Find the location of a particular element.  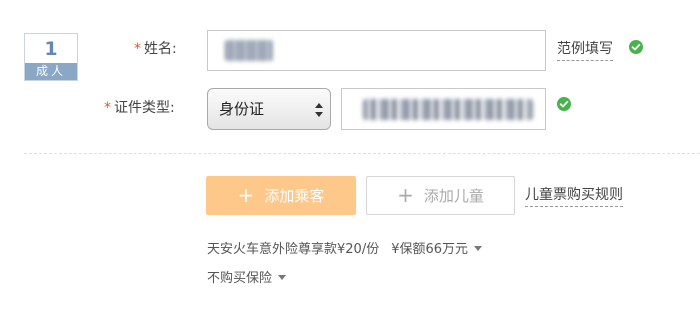

redacted-name-value is located at coordinates (249, 50).